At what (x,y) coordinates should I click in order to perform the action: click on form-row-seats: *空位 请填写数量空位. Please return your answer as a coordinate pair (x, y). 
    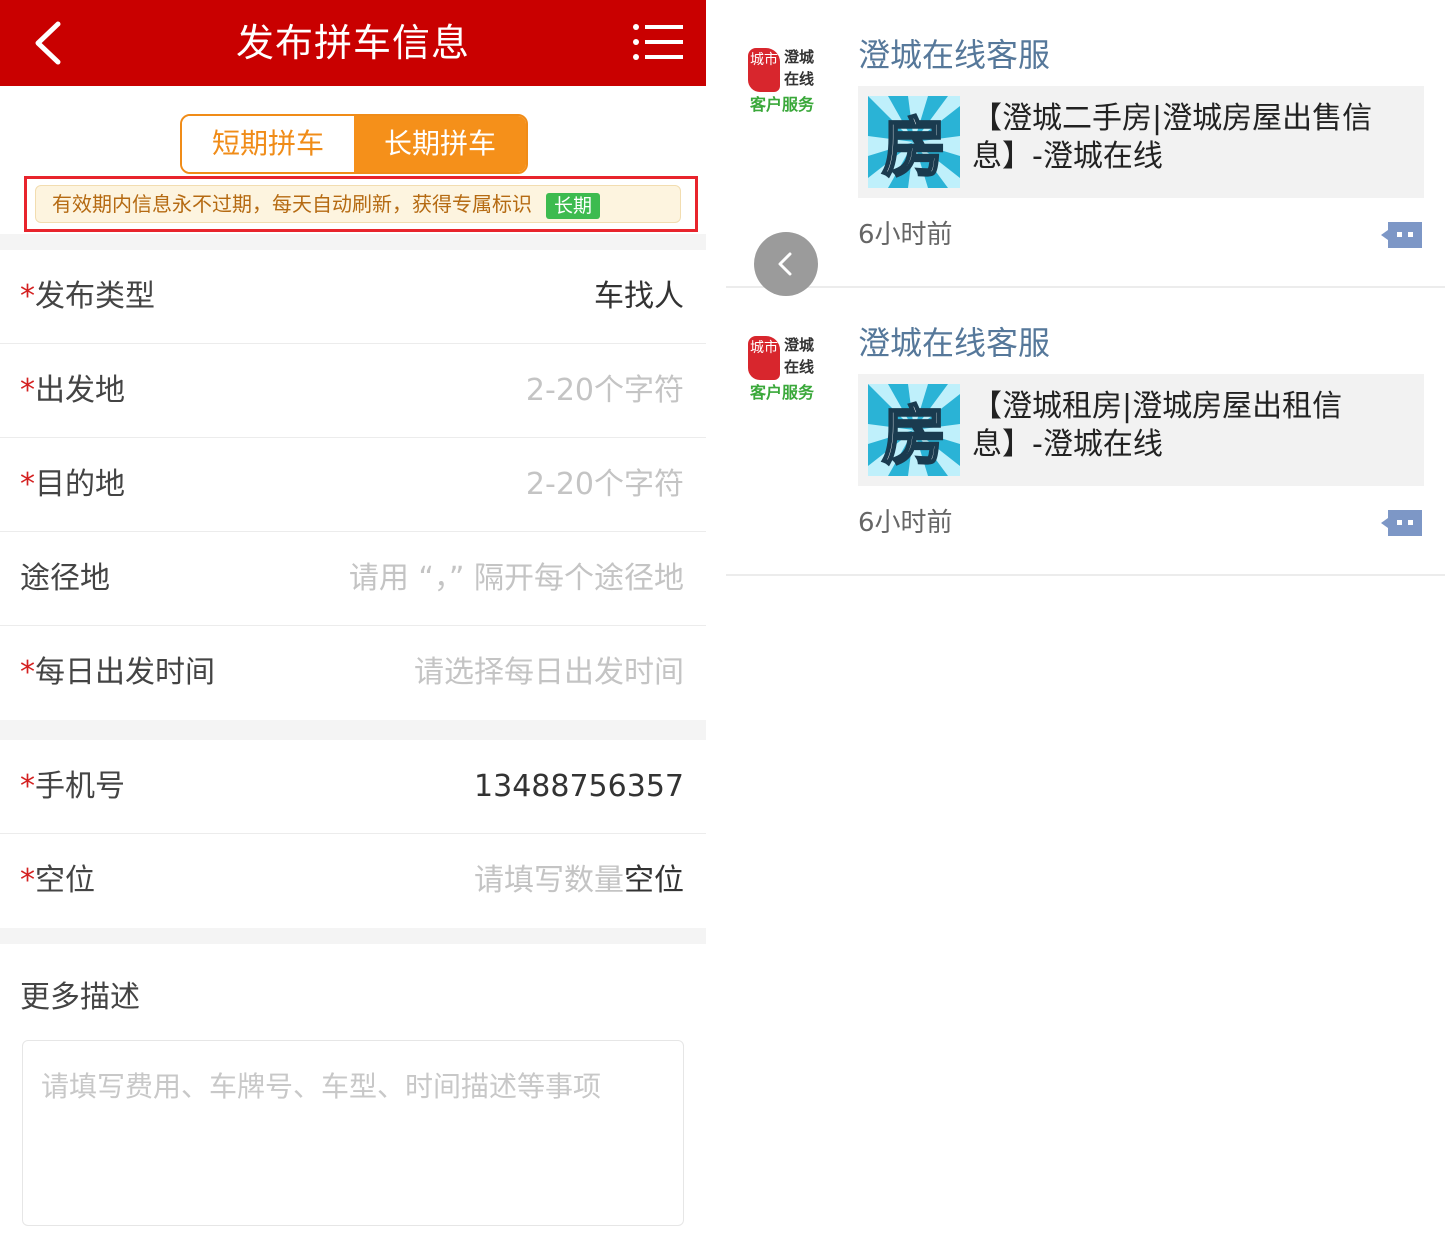
    Looking at the image, I should click on (353, 881).